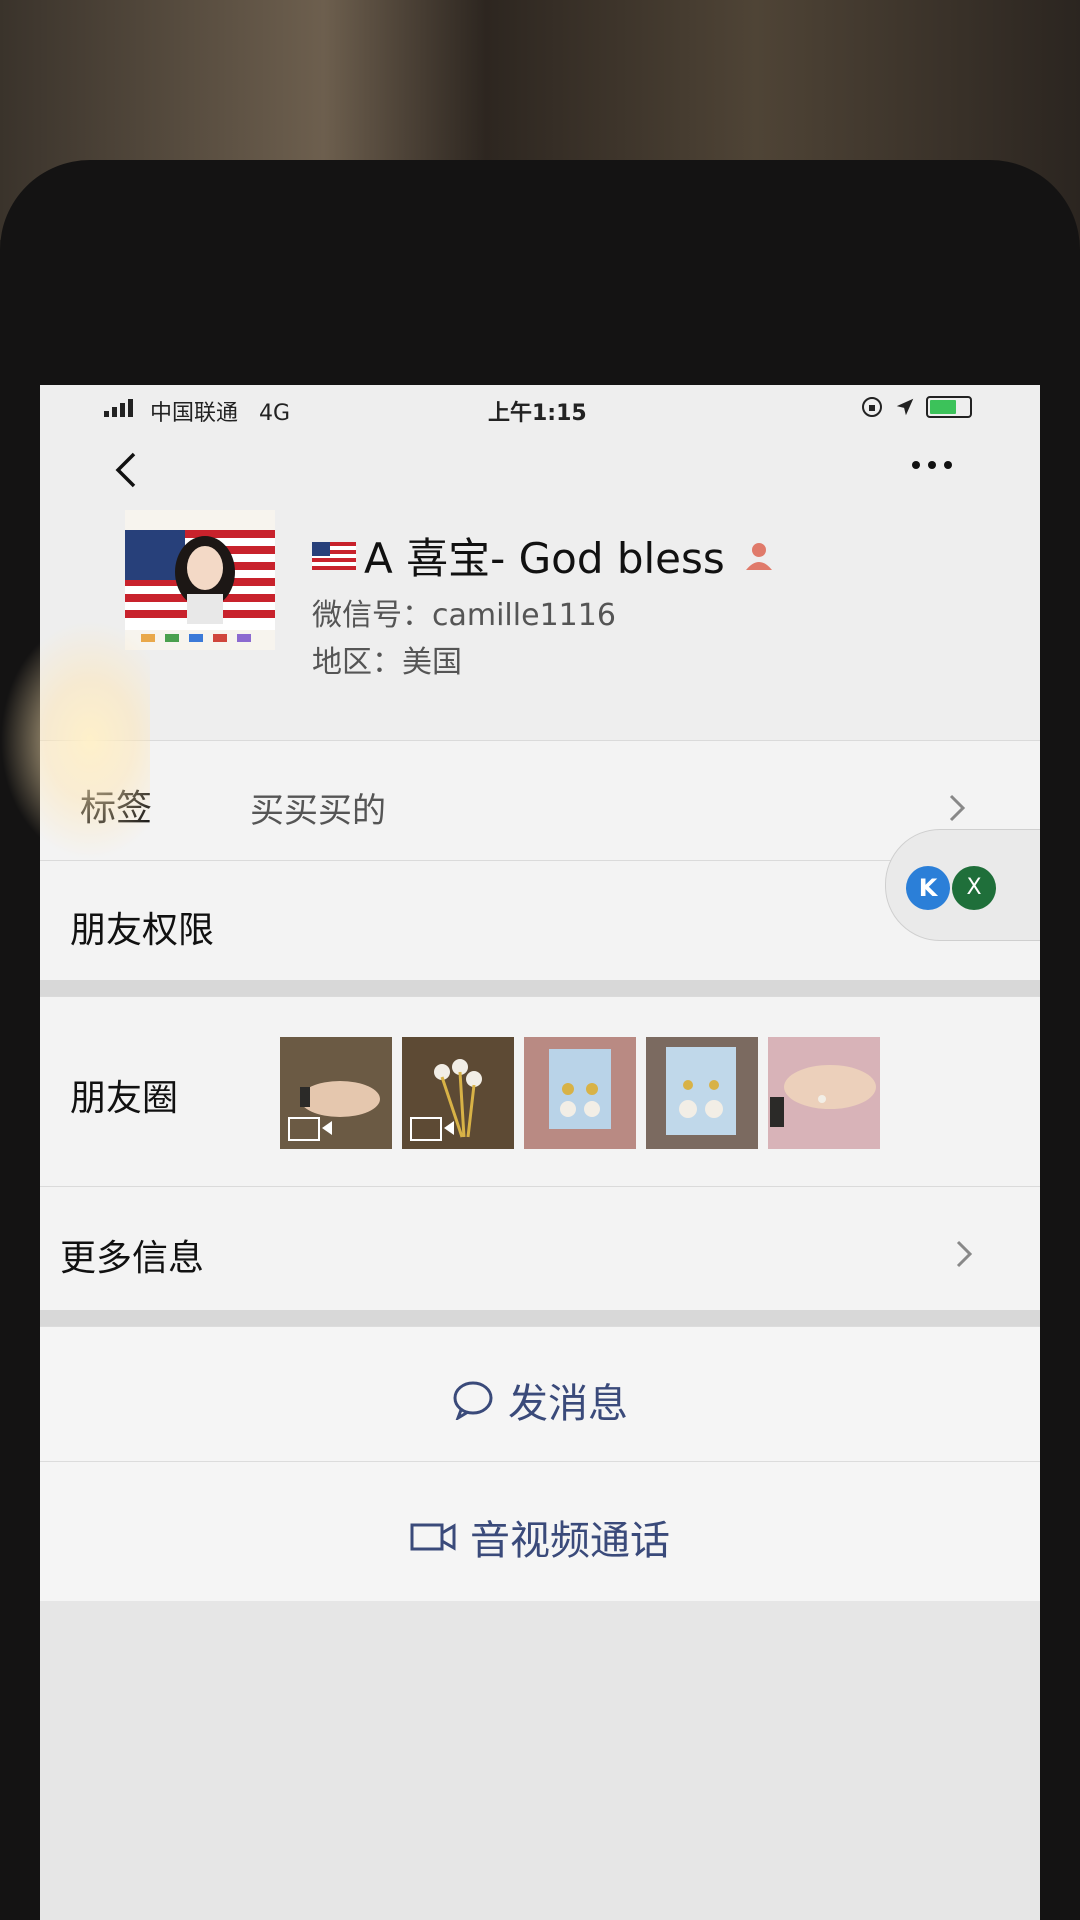  I want to click on back-button, so click(125, 475).